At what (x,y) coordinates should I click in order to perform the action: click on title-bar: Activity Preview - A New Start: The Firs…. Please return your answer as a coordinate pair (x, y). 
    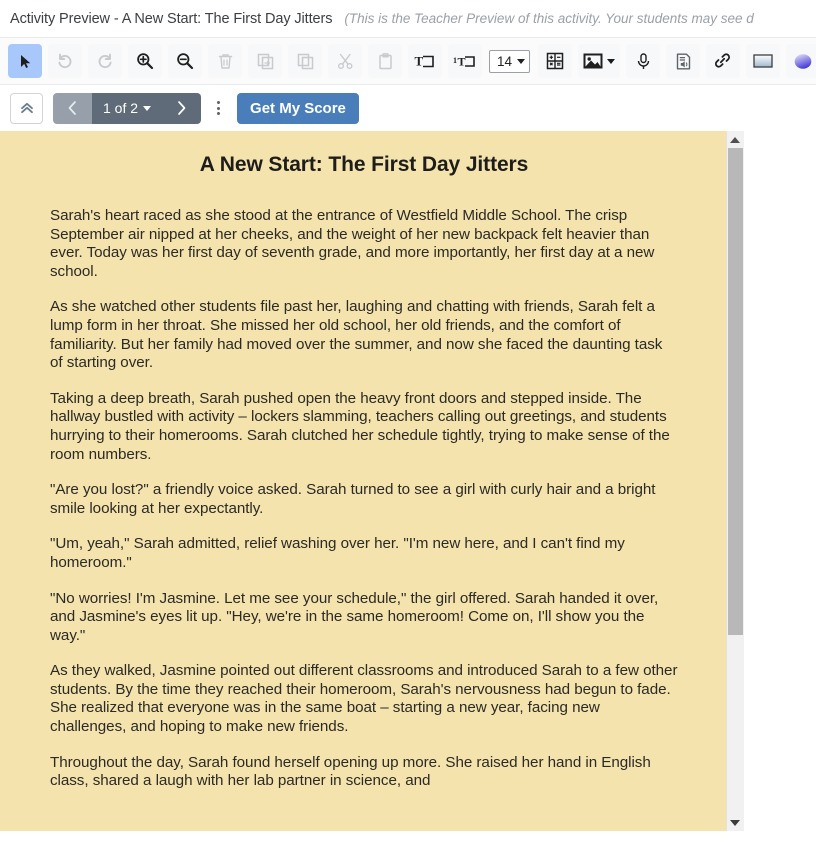
    Looking at the image, I should click on (408, 18).